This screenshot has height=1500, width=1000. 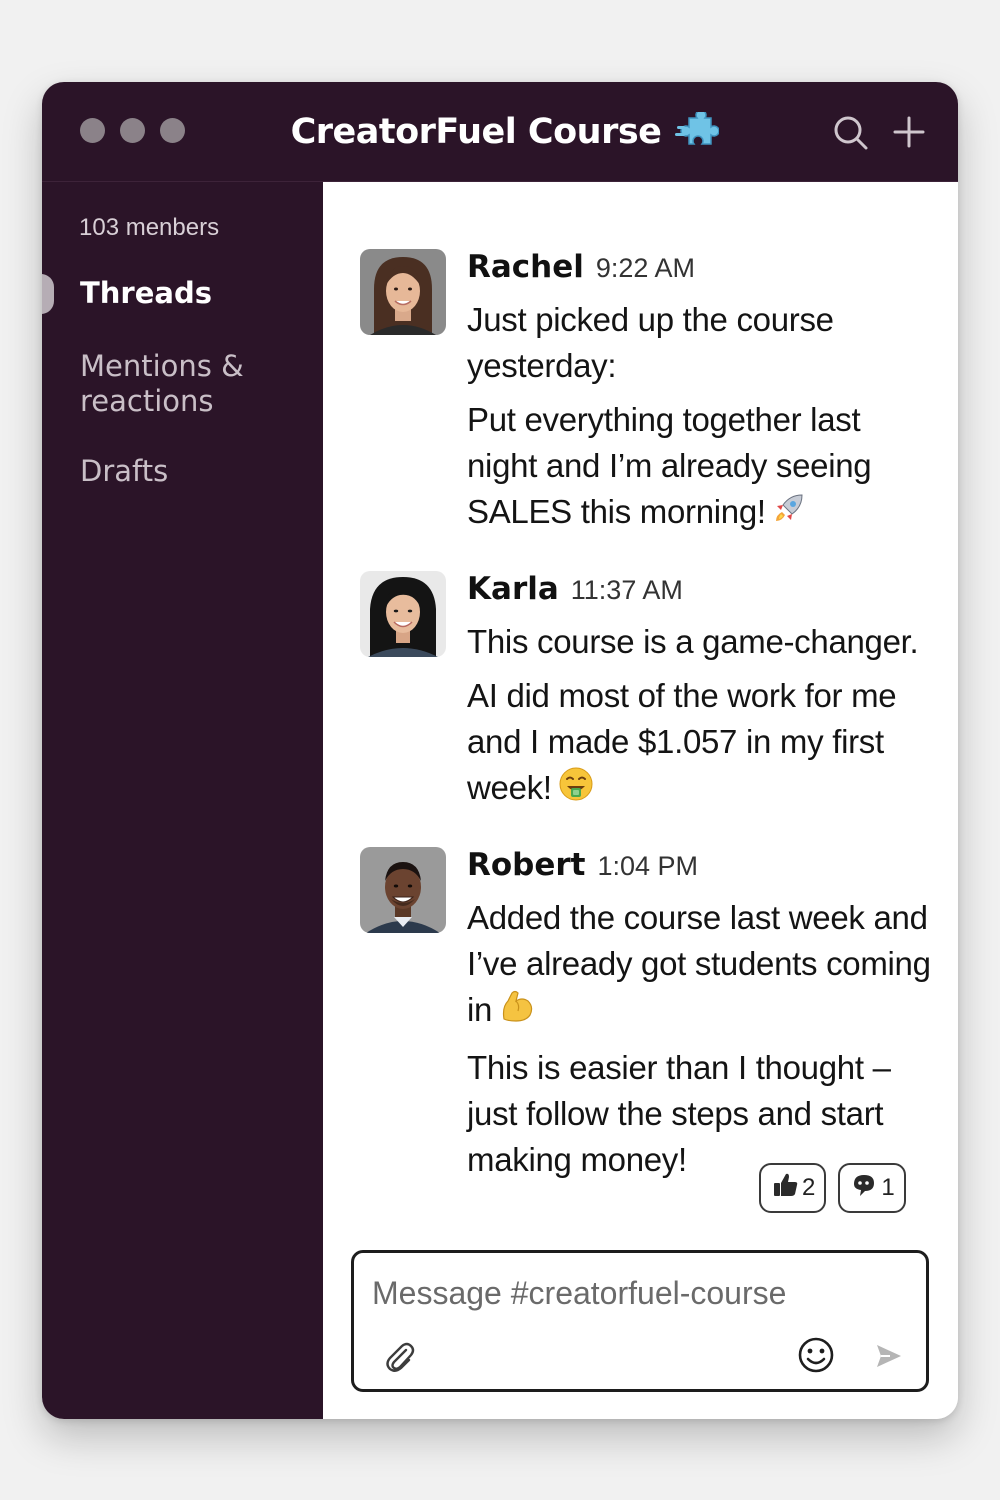 What do you see at coordinates (851, 135) in the screenshot?
I see `search-icon` at bounding box center [851, 135].